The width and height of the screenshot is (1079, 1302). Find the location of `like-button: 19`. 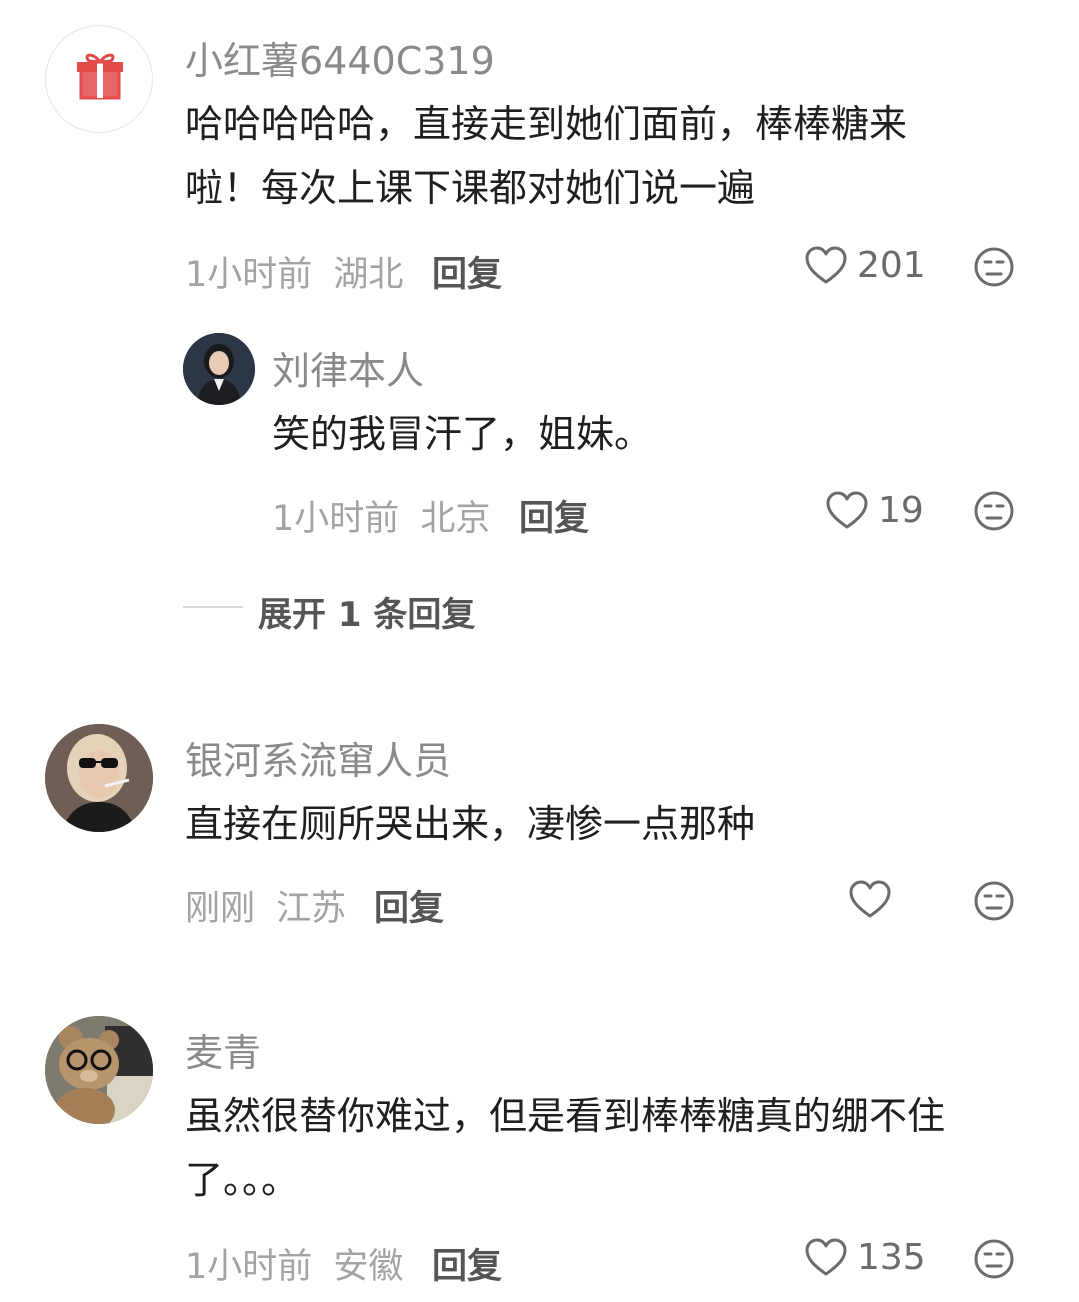

like-button: 19 is located at coordinates (875, 510).